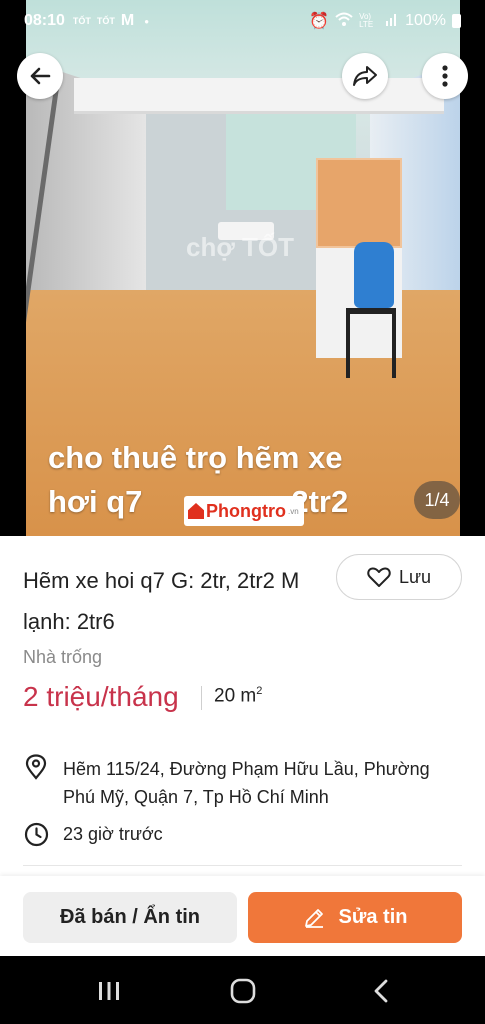 The height and width of the screenshot is (1024, 485). I want to click on signal-icon, so click(392, 21).